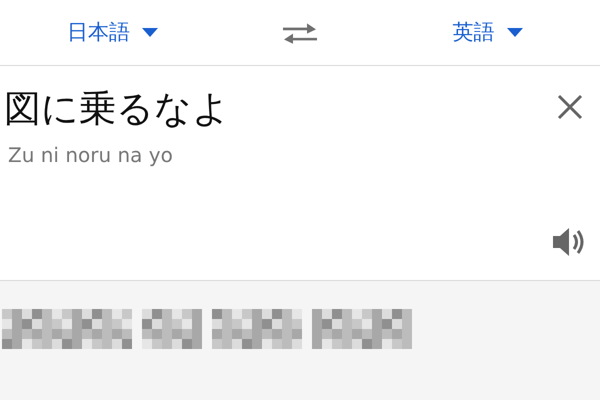 This screenshot has width=600, height=400. Describe the element at coordinates (487, 32) in the screenshot. I see `target-language-button: 英語` at that location.